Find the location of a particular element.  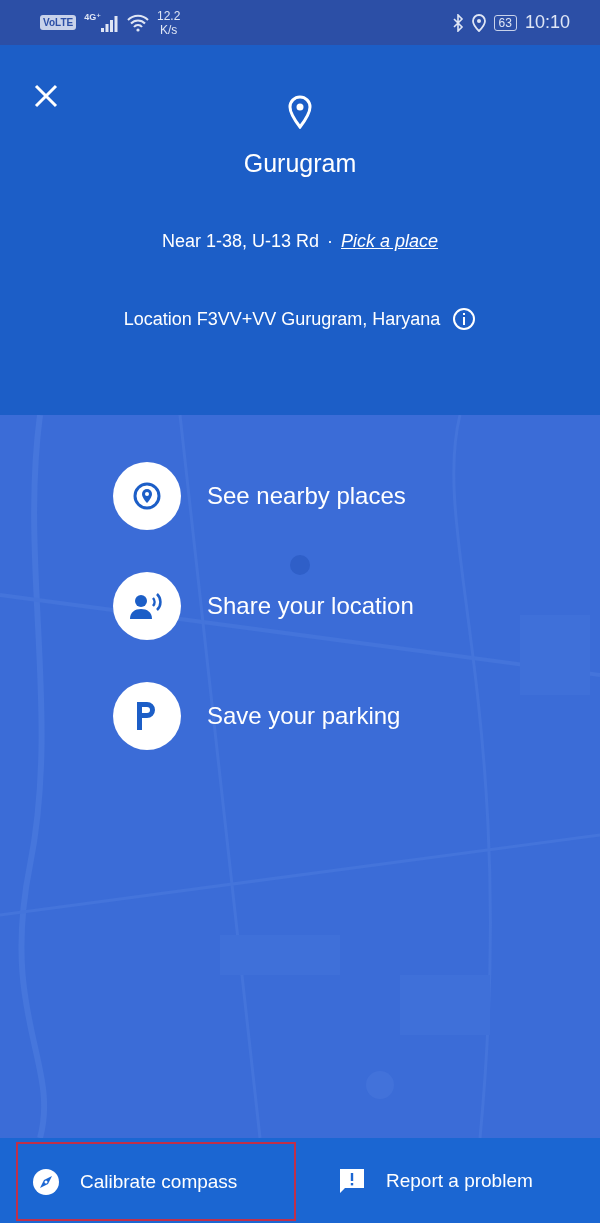

nearby-address: Near 1-38, U-13 Rd is located at coordinates (240, 241).